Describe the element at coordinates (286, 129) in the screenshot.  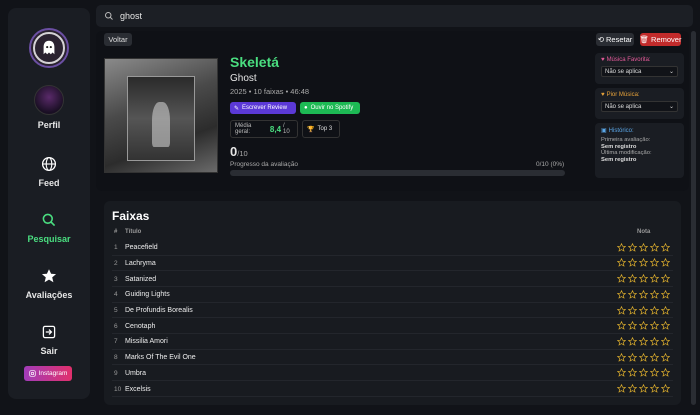
I see `avg-max: / 10` at that location.